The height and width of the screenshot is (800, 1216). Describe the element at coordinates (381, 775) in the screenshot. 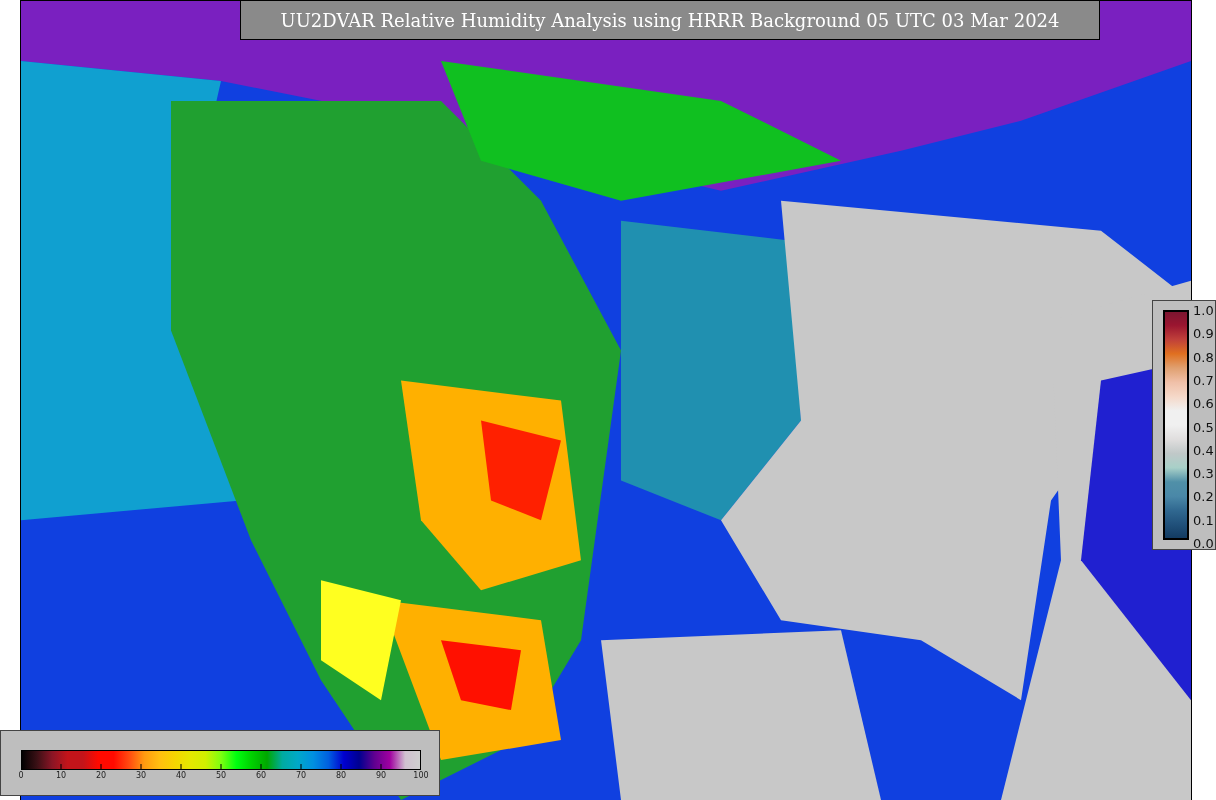

I see `scale-label: 90` at that location.